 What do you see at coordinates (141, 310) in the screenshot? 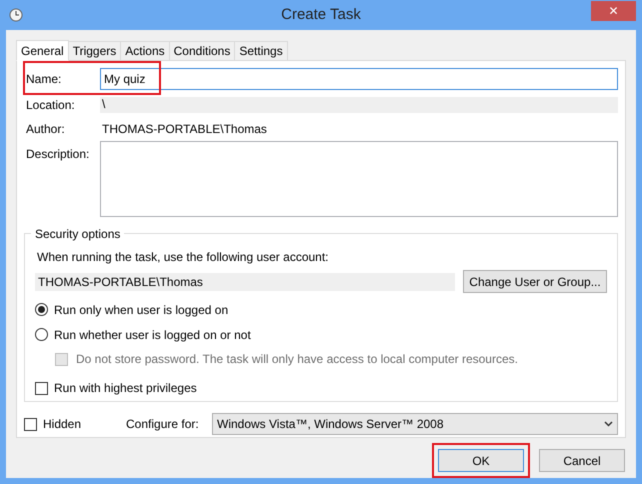
I see `option-label: Run only when user is logged on` at bounding box center [141, 310].